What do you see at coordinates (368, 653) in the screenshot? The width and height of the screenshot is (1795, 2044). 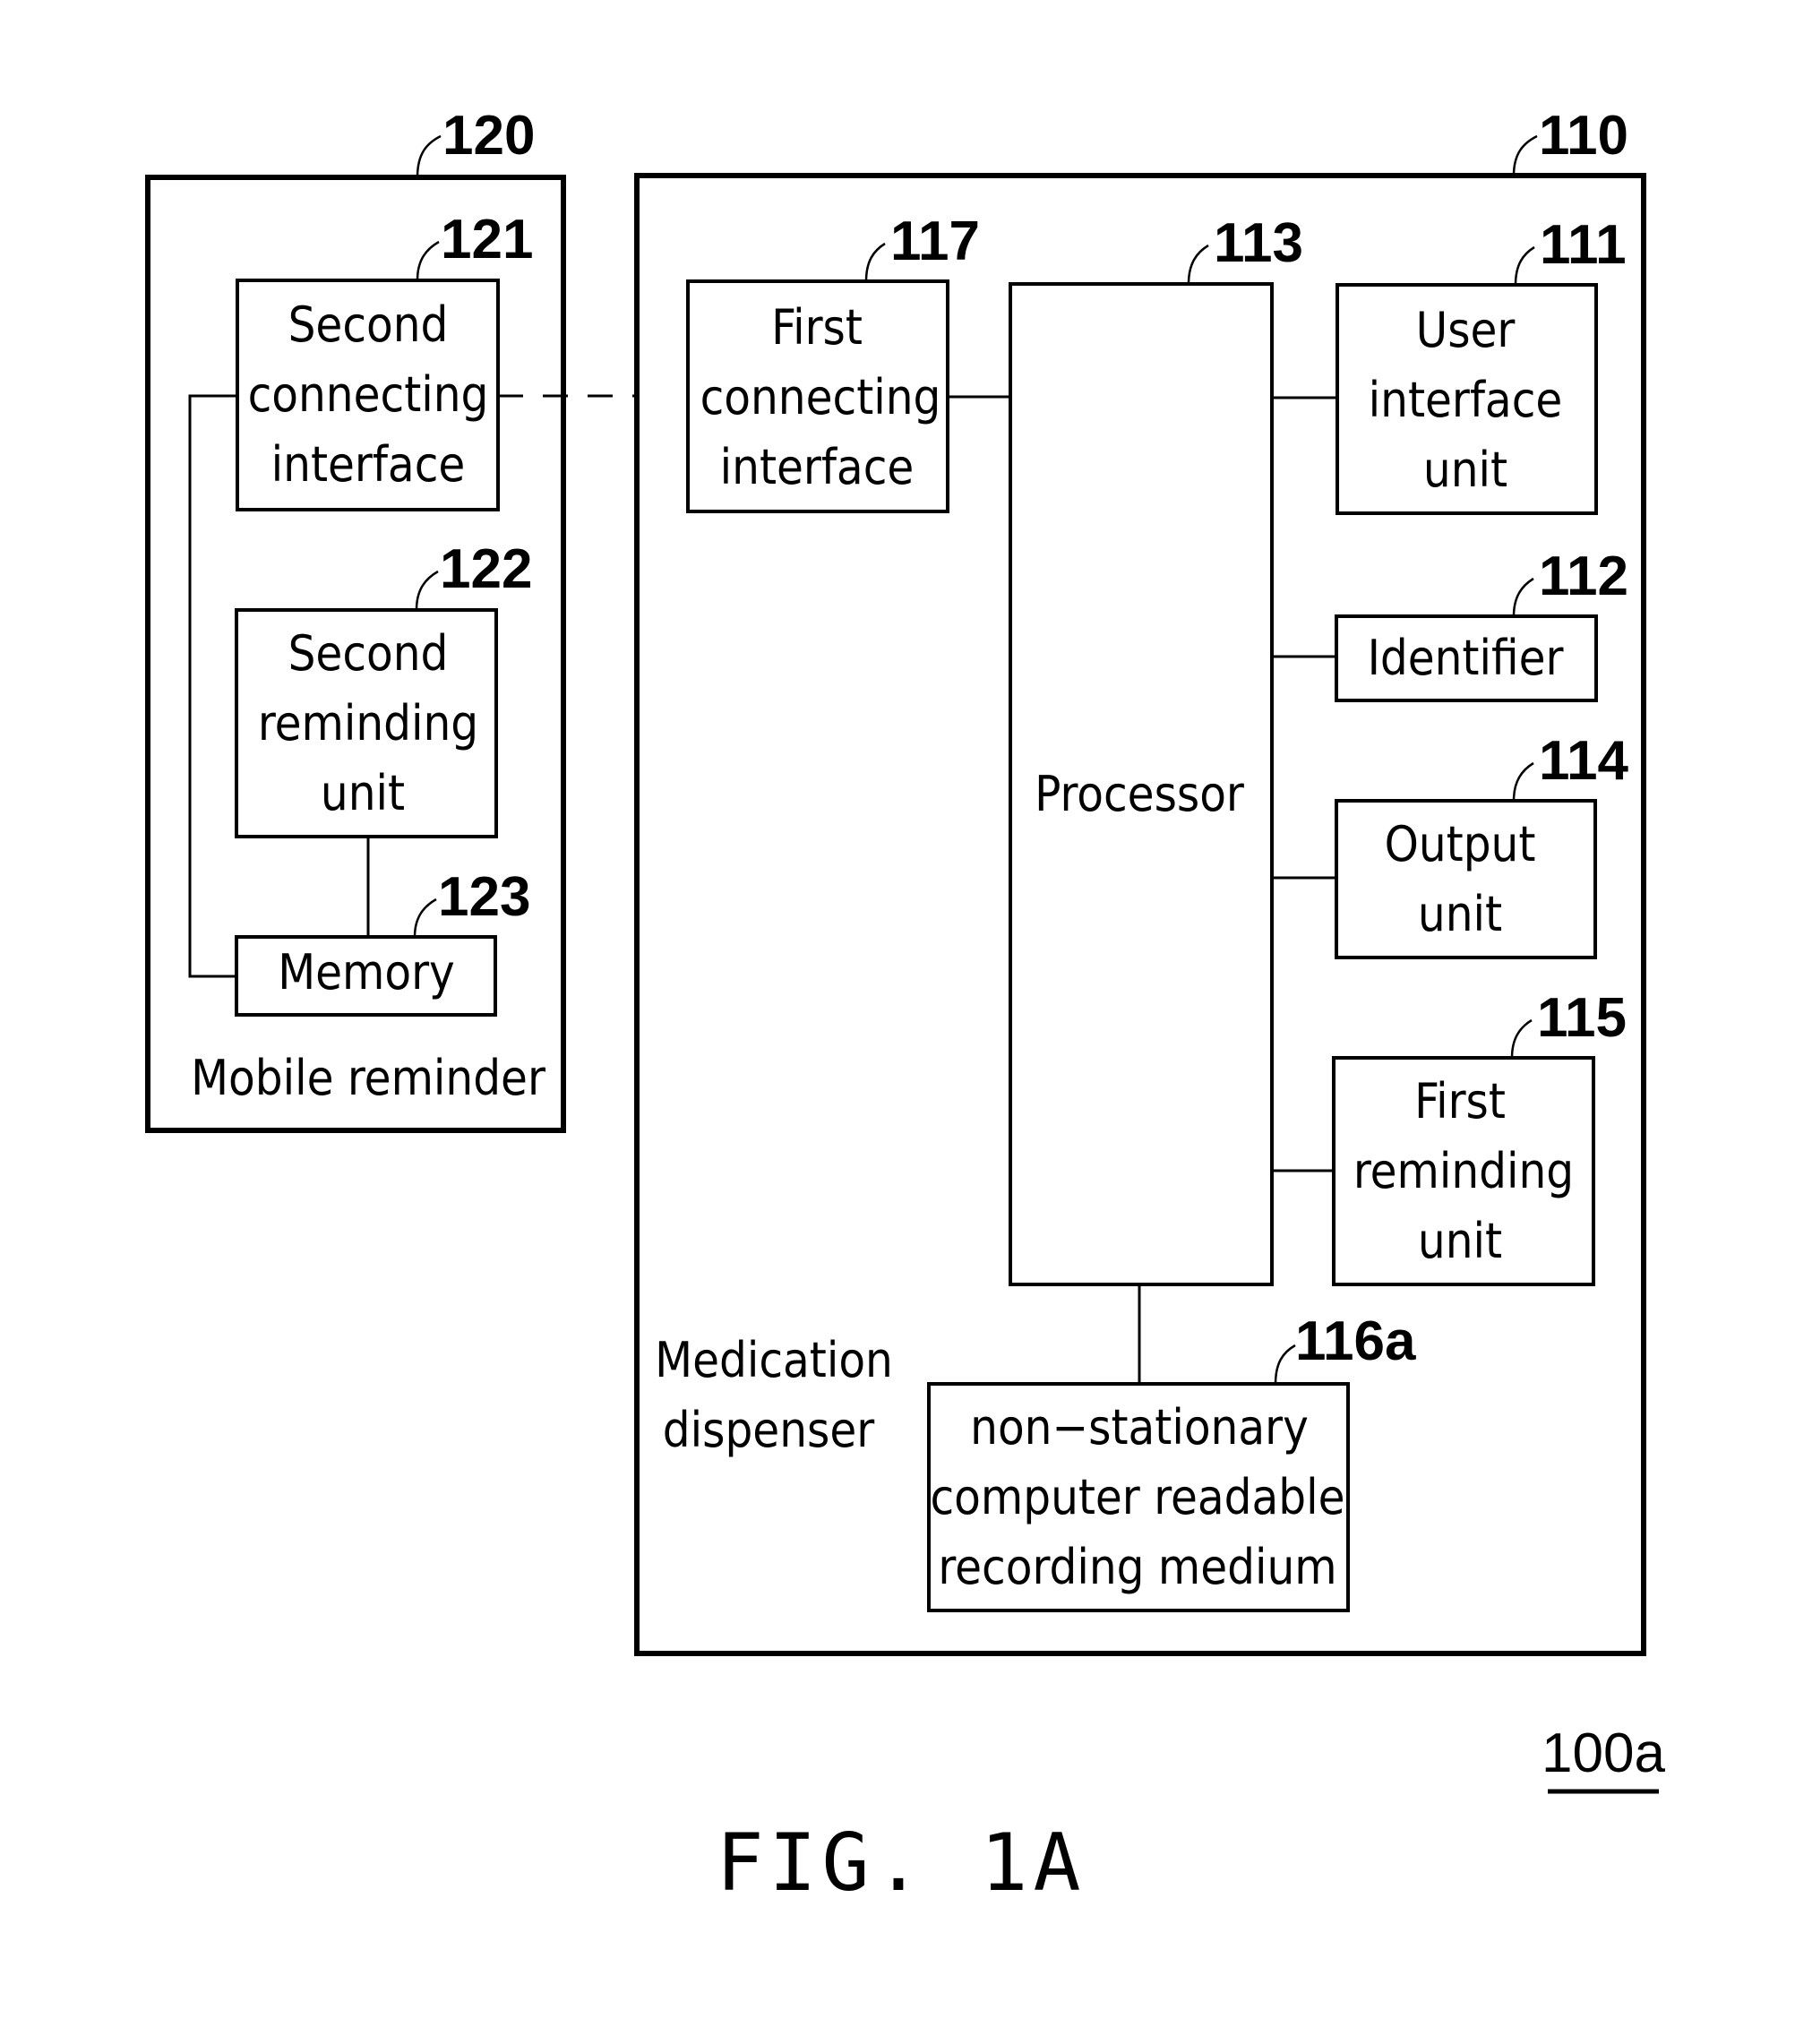 I see `block-122-line-1: Second` at bounding box center [368, 653].